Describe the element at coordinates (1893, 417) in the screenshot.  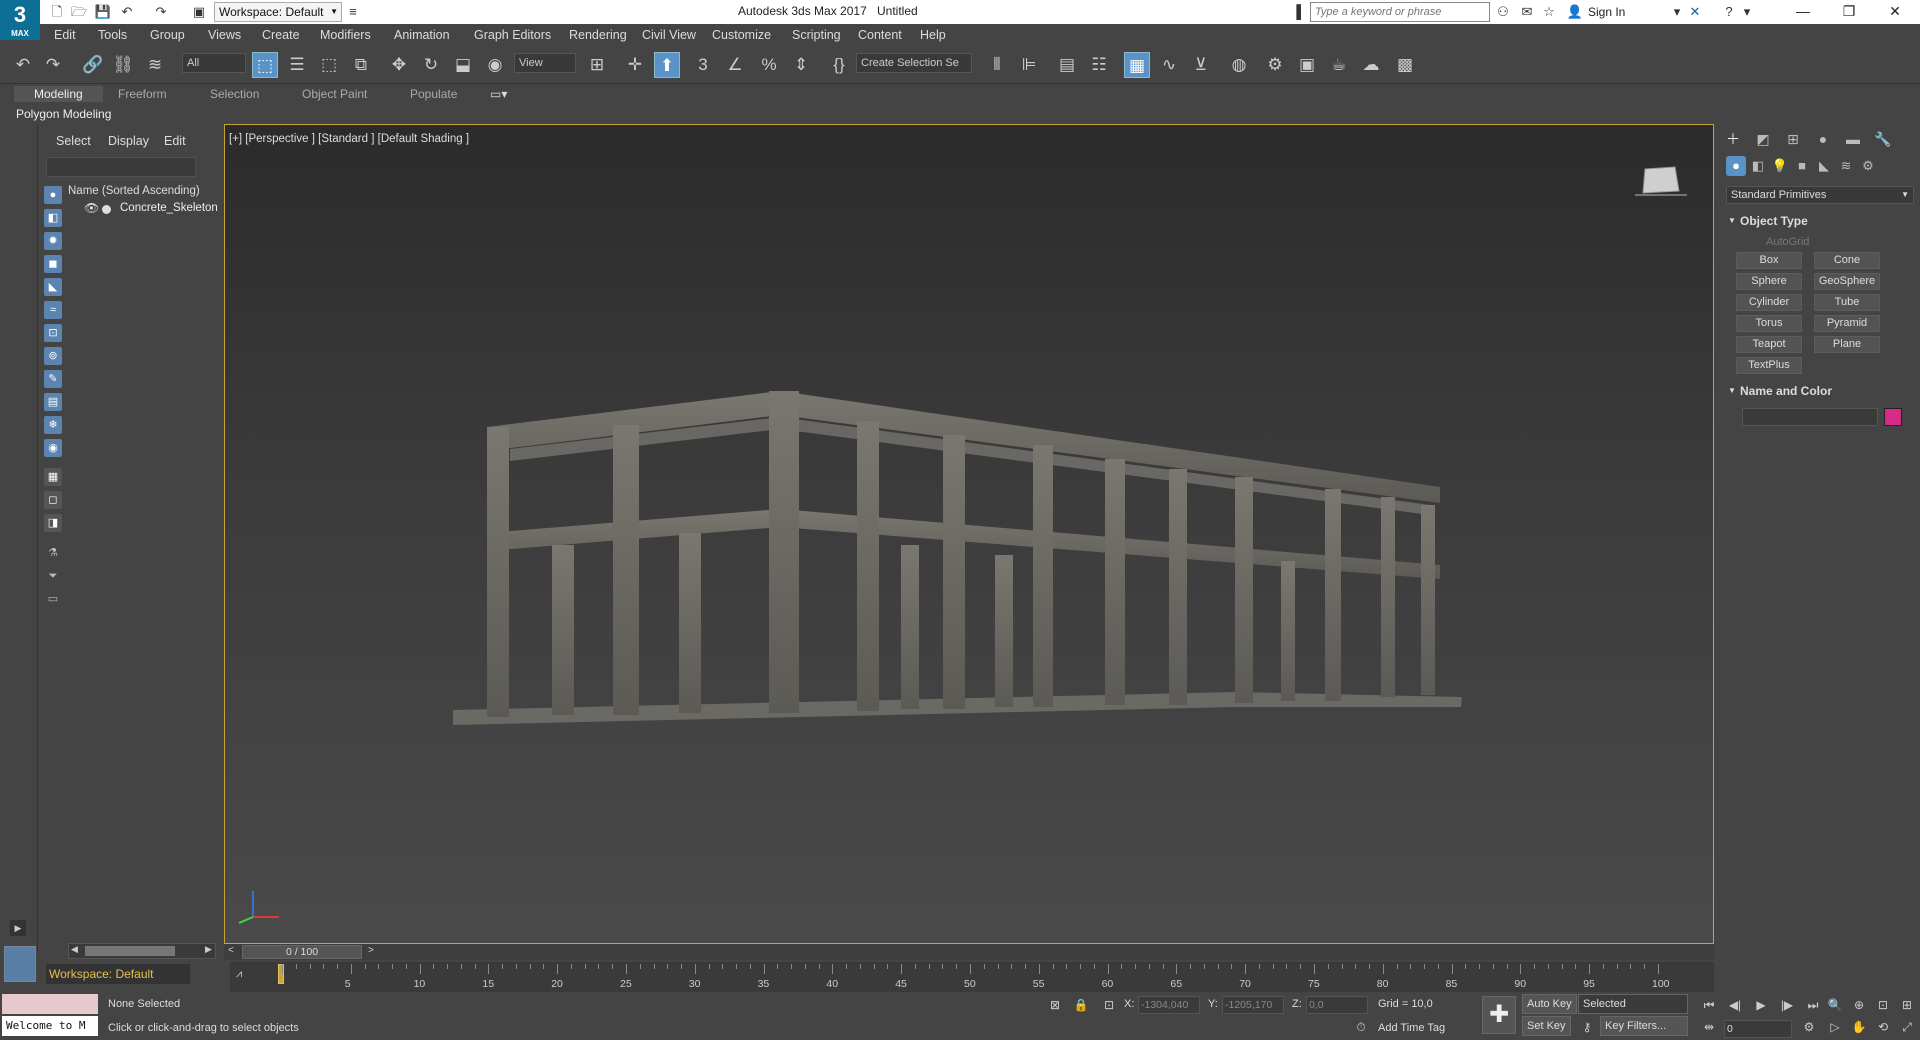
I see `object-color-swatch` at that location.